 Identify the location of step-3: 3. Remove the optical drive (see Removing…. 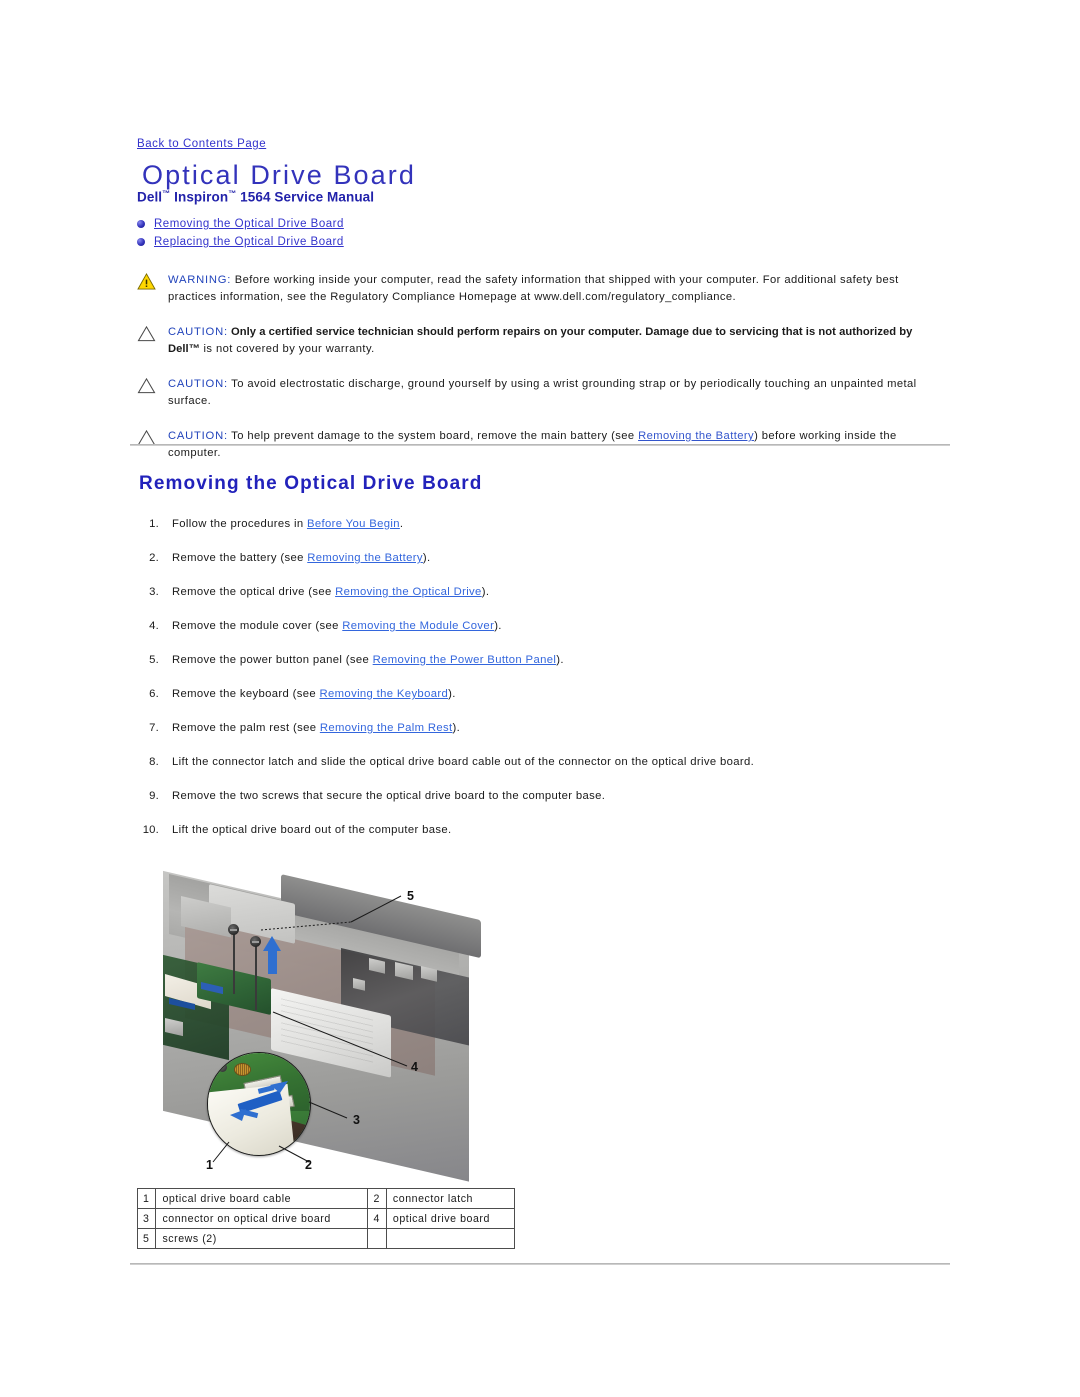
(532, 593).